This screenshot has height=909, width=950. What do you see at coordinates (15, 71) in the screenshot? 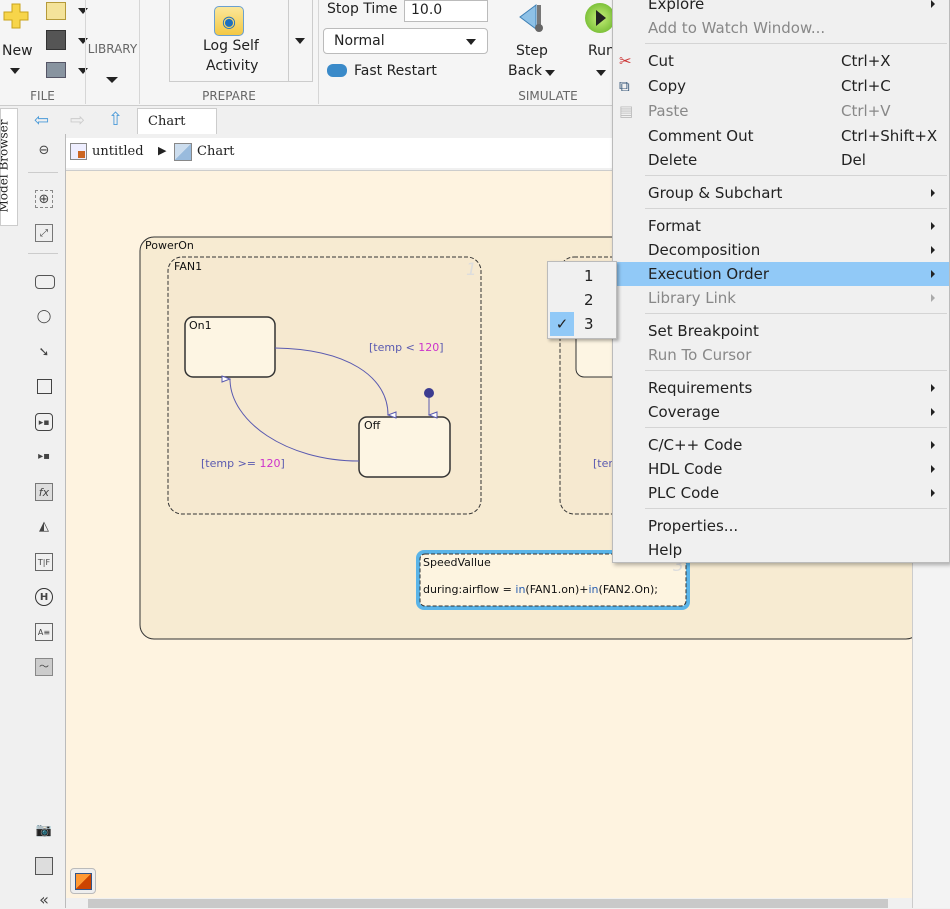
I see `new-dropdown` at bounding box center [15, 71].